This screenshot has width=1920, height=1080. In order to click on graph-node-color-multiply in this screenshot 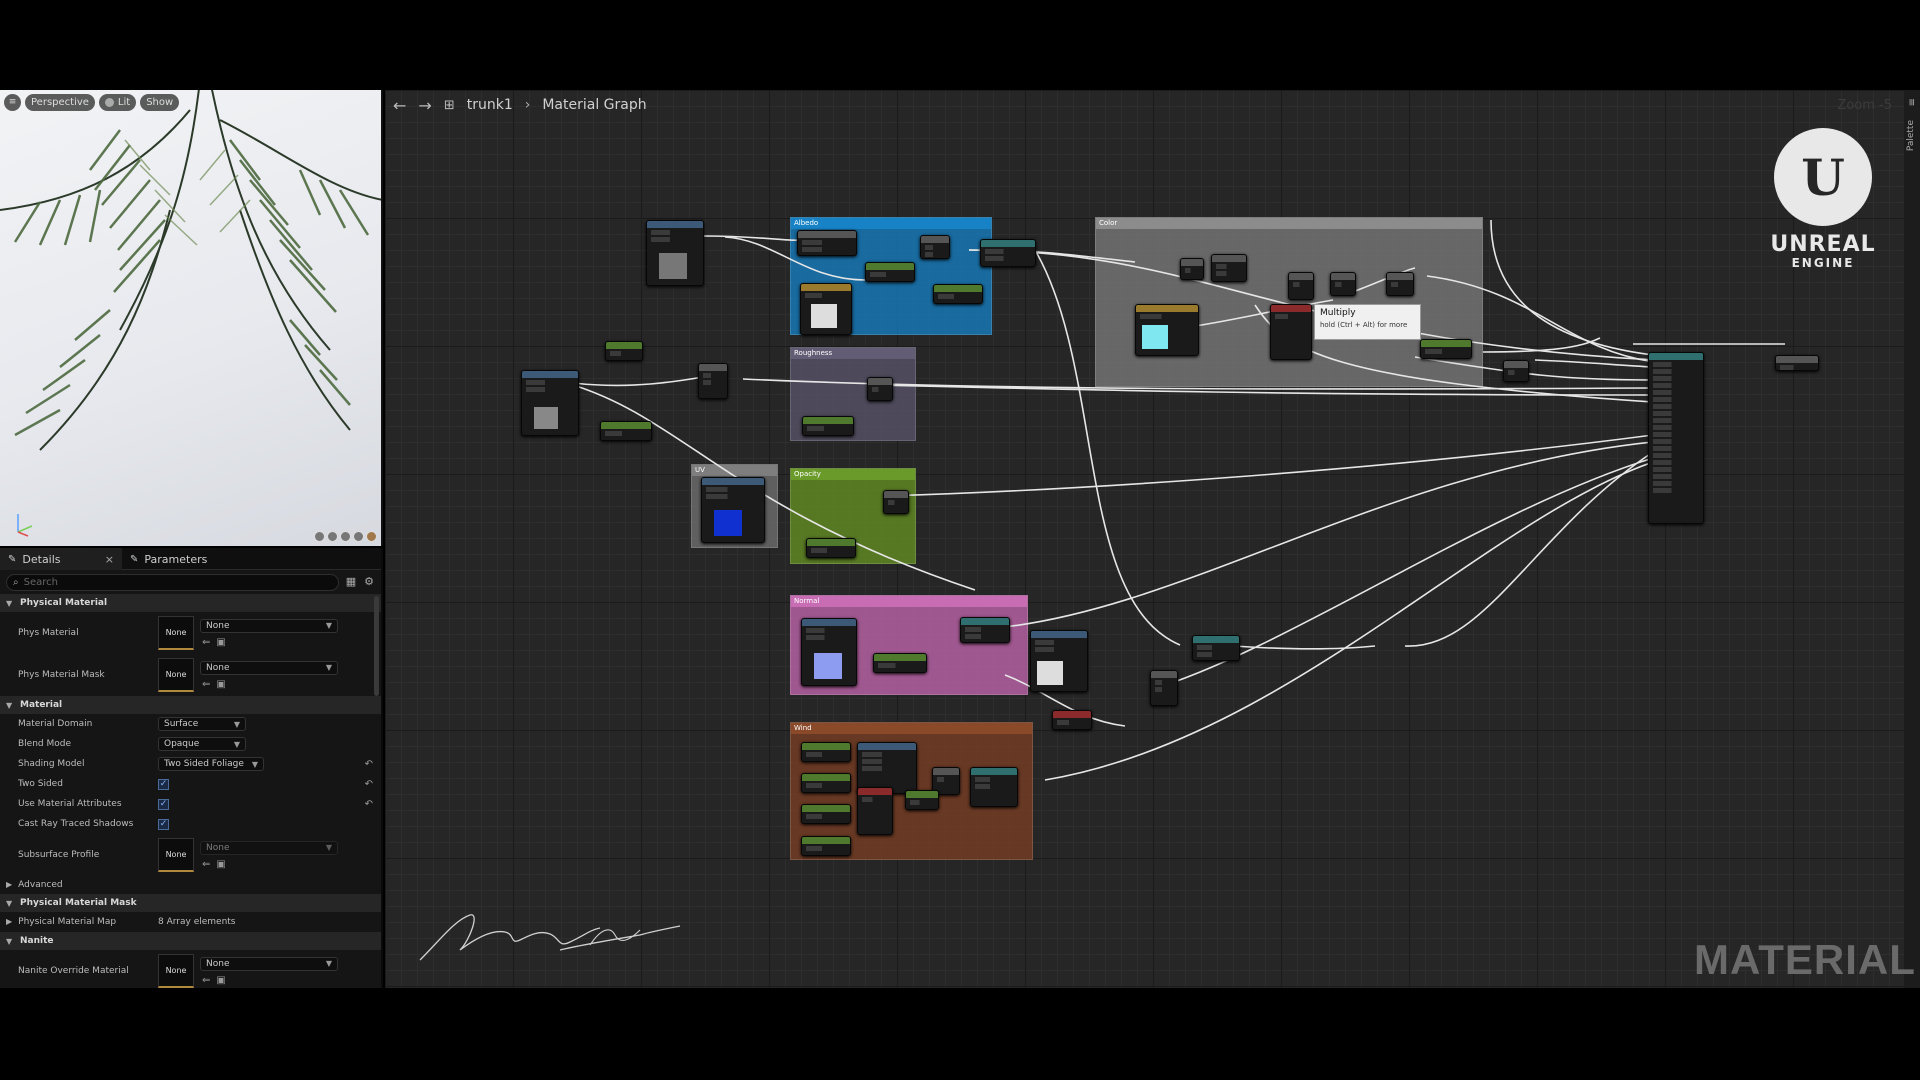, I will do `click(1301, 286)`.